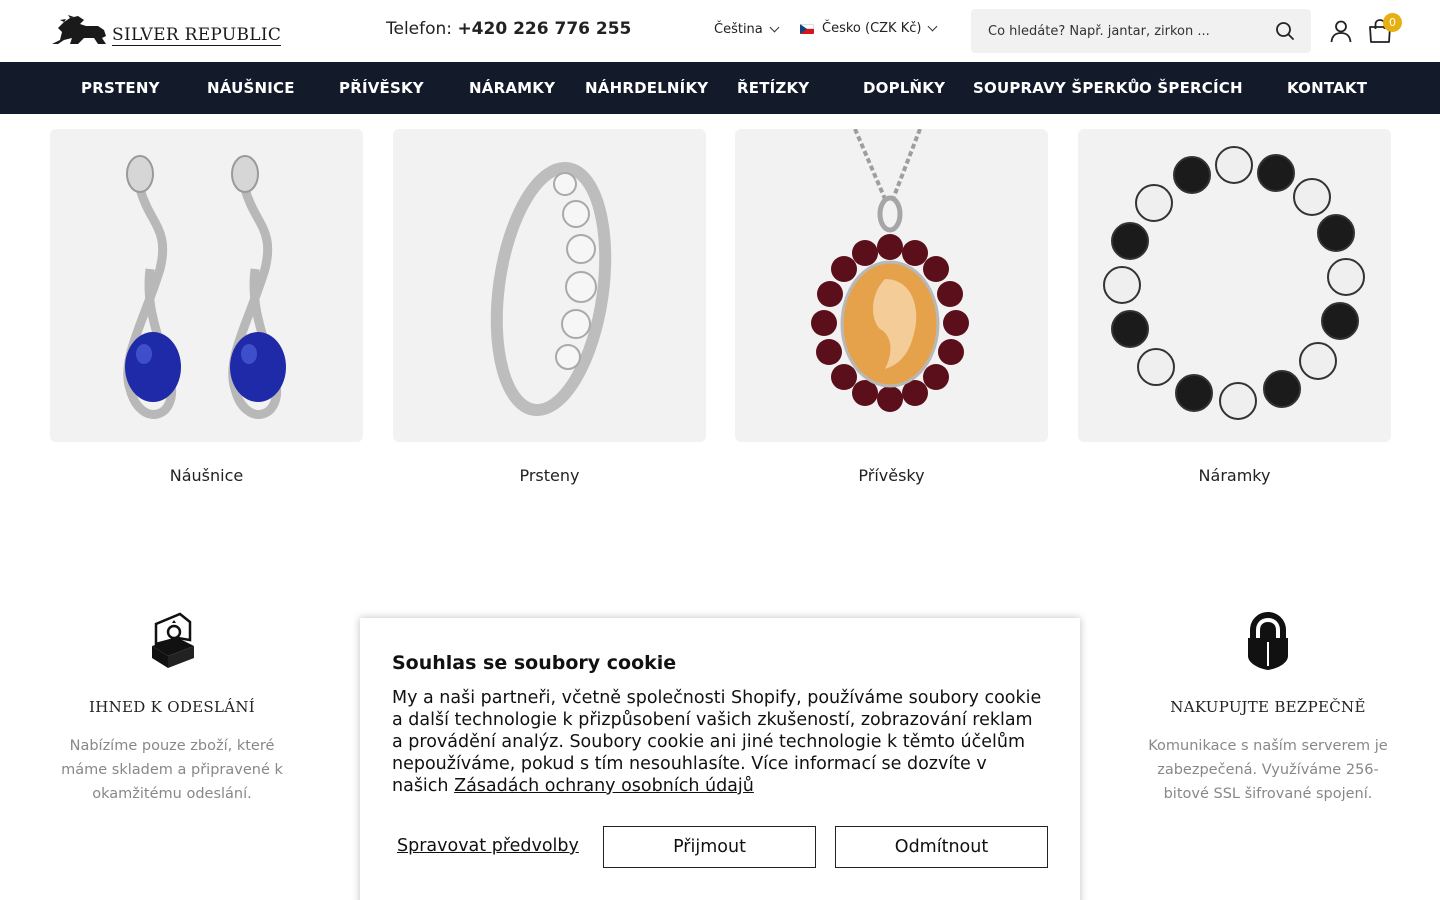  What do you see at coordinates (1056, 88) in the screenshot?
I see `nav-item-soupravy: SOUPRAVY ŠPERKŮ` at bounding box center [1056, 88].